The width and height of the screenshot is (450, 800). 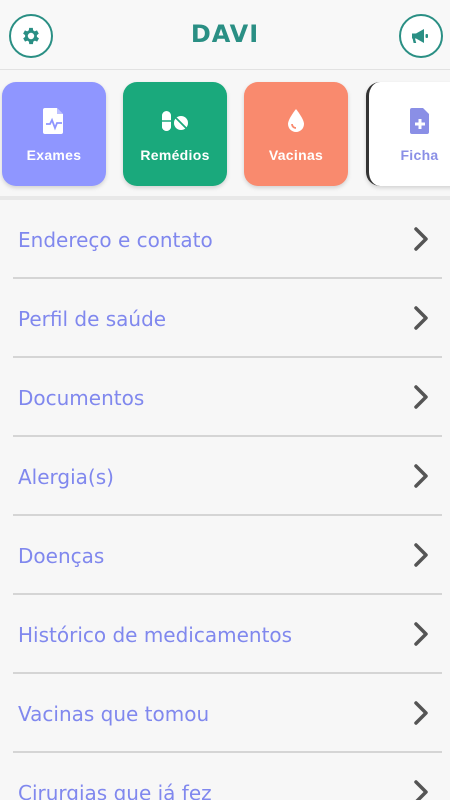 I want to click on megaphone-icon, so click(x=420, y=36).